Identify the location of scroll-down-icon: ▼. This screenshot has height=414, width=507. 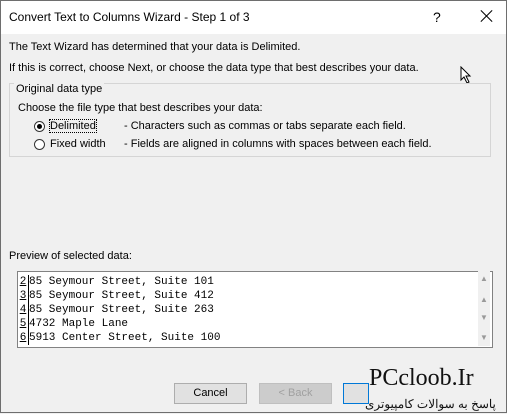
(484, 337).